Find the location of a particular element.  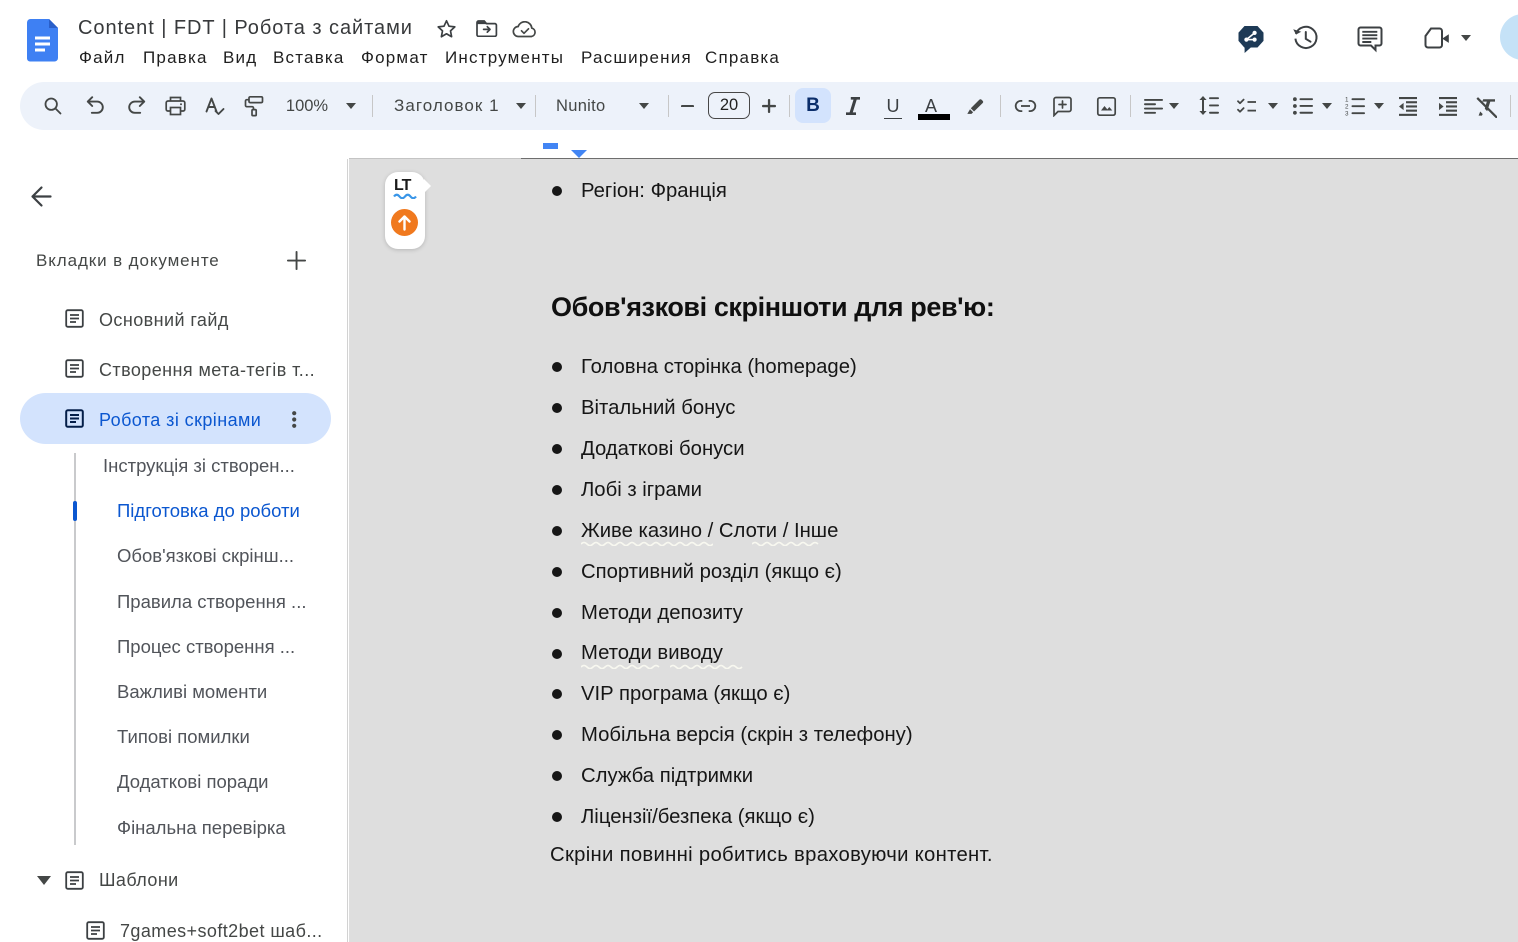

svg-text: 1 is located at coordinates (1347, 100).